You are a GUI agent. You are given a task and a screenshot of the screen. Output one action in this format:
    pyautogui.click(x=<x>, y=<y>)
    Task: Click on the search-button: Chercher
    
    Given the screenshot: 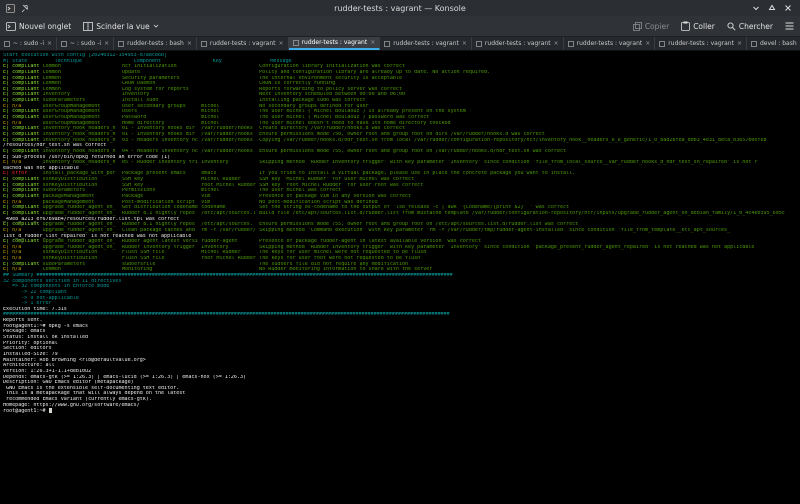 What is the action you would take?
    pyautogui.click(x=750, y=26)
    